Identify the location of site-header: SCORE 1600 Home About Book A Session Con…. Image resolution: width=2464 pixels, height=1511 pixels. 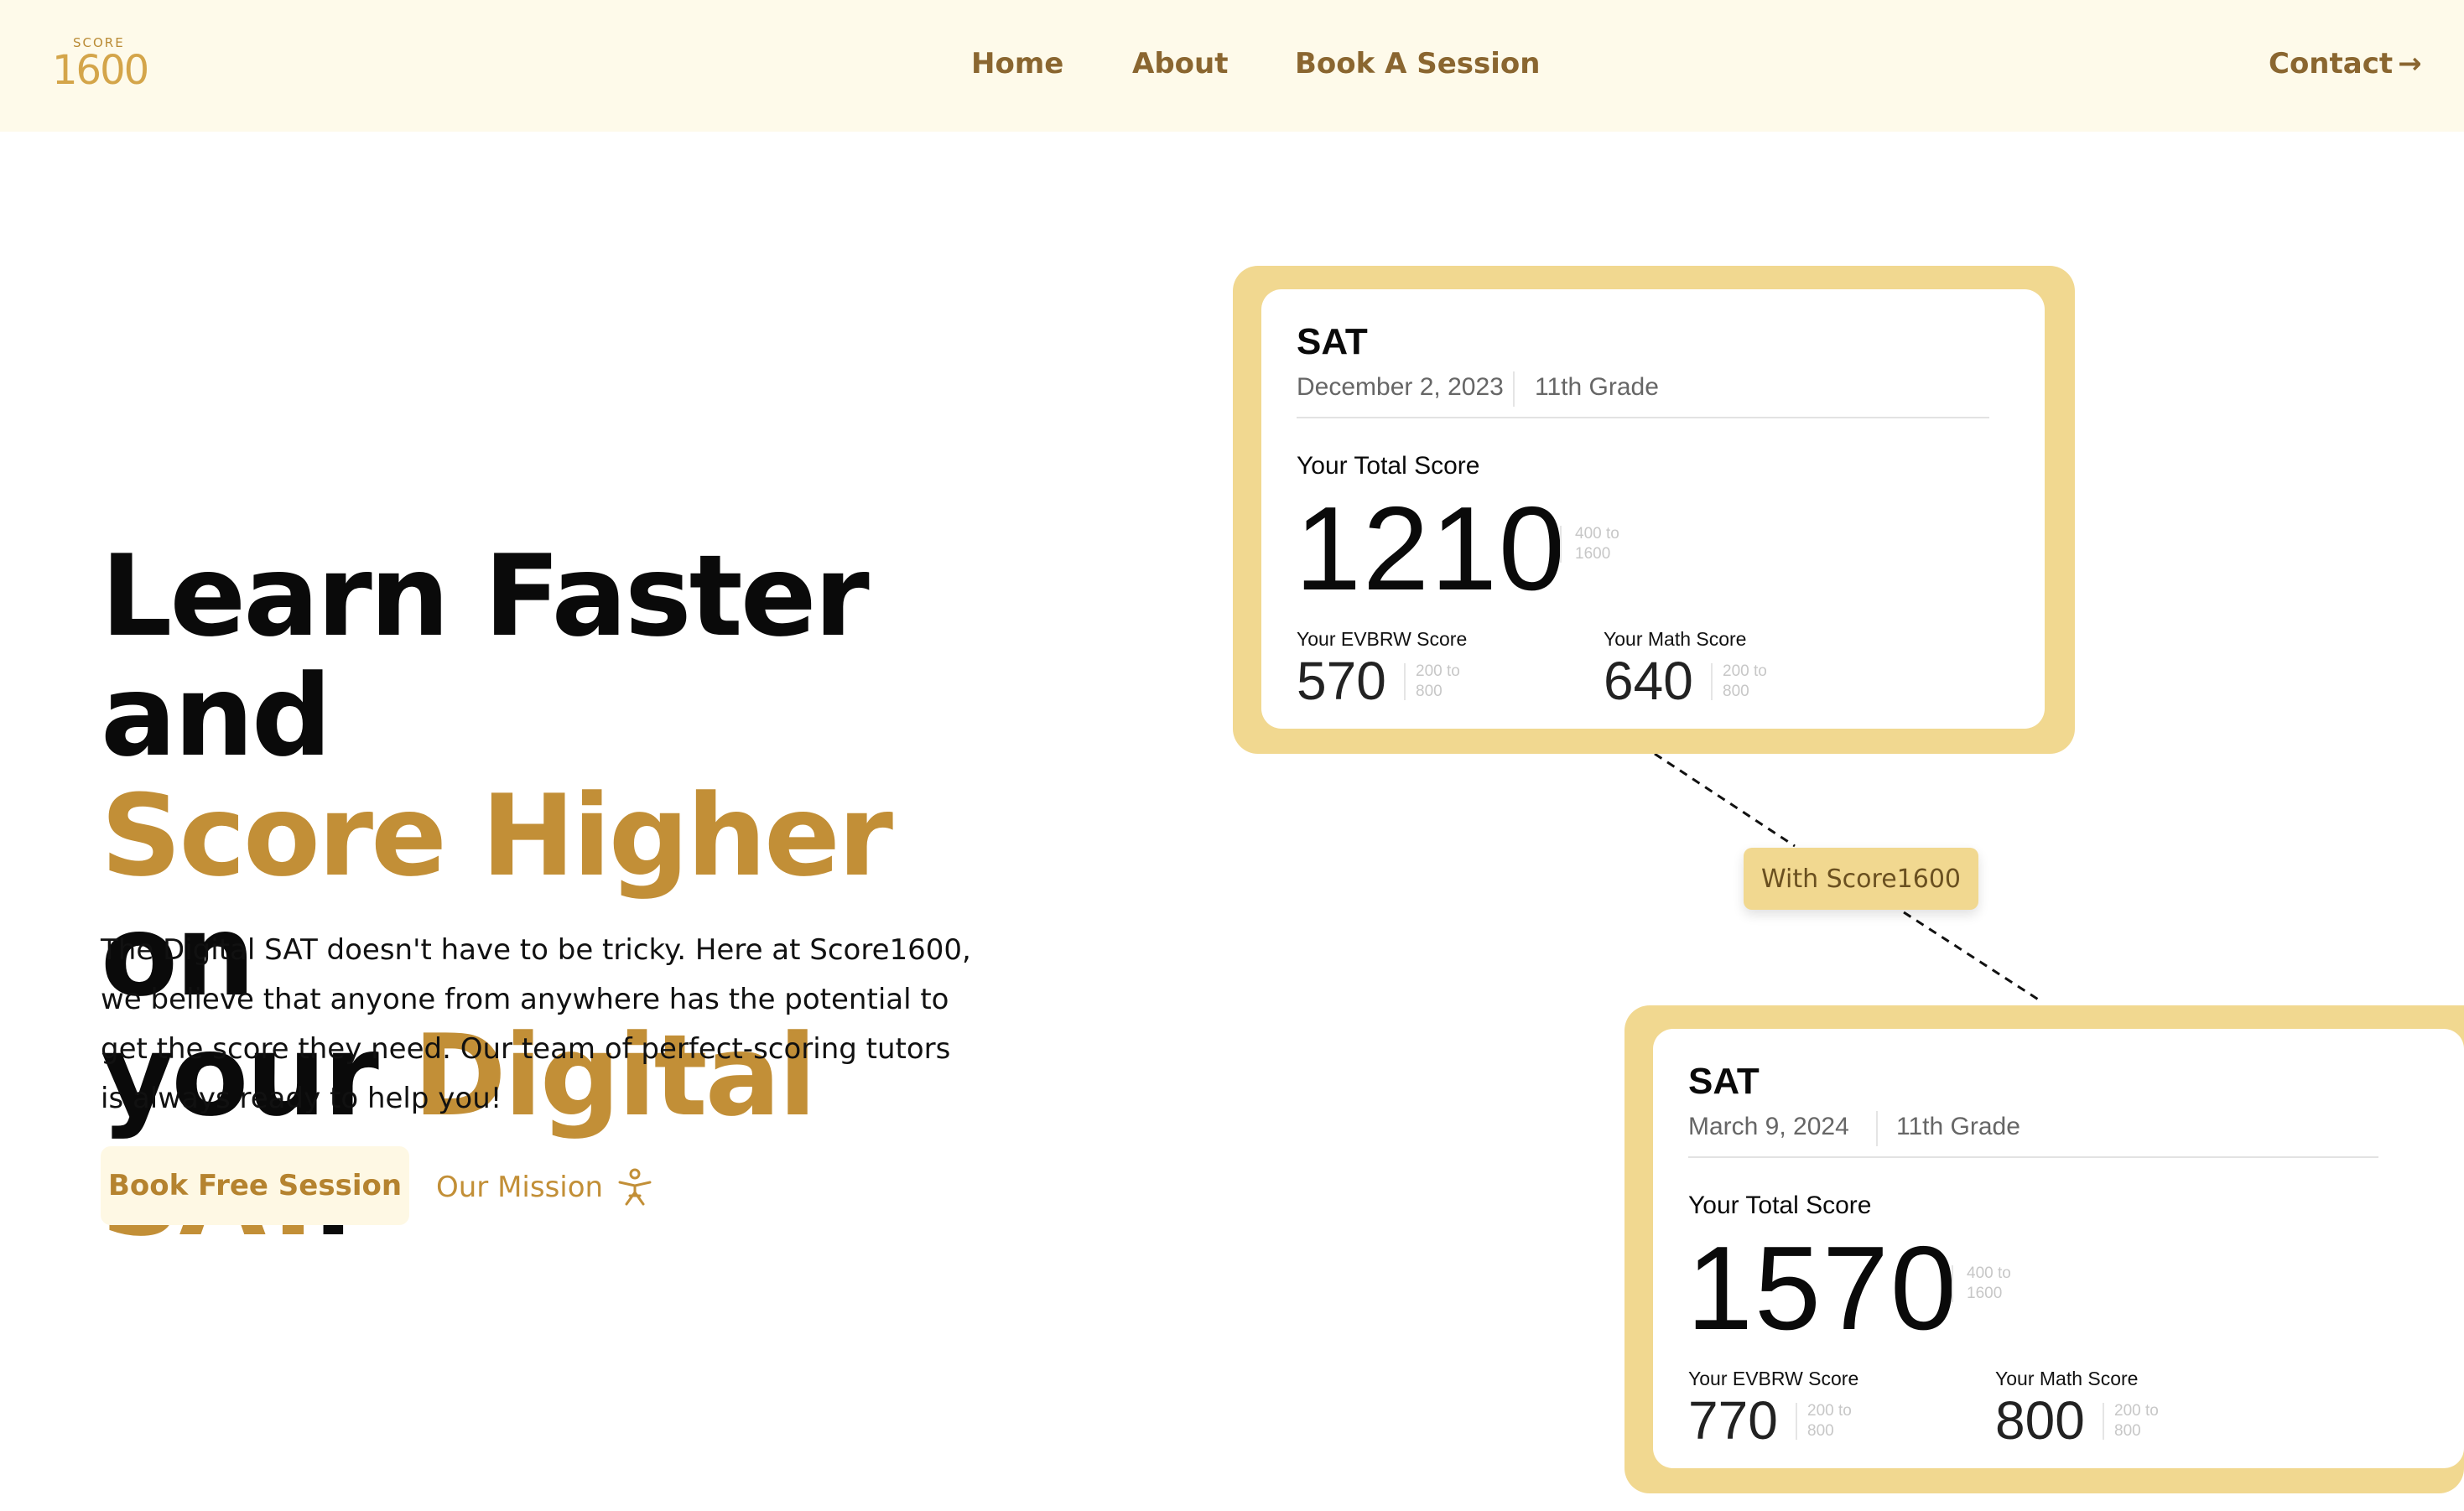
(1232, 66).